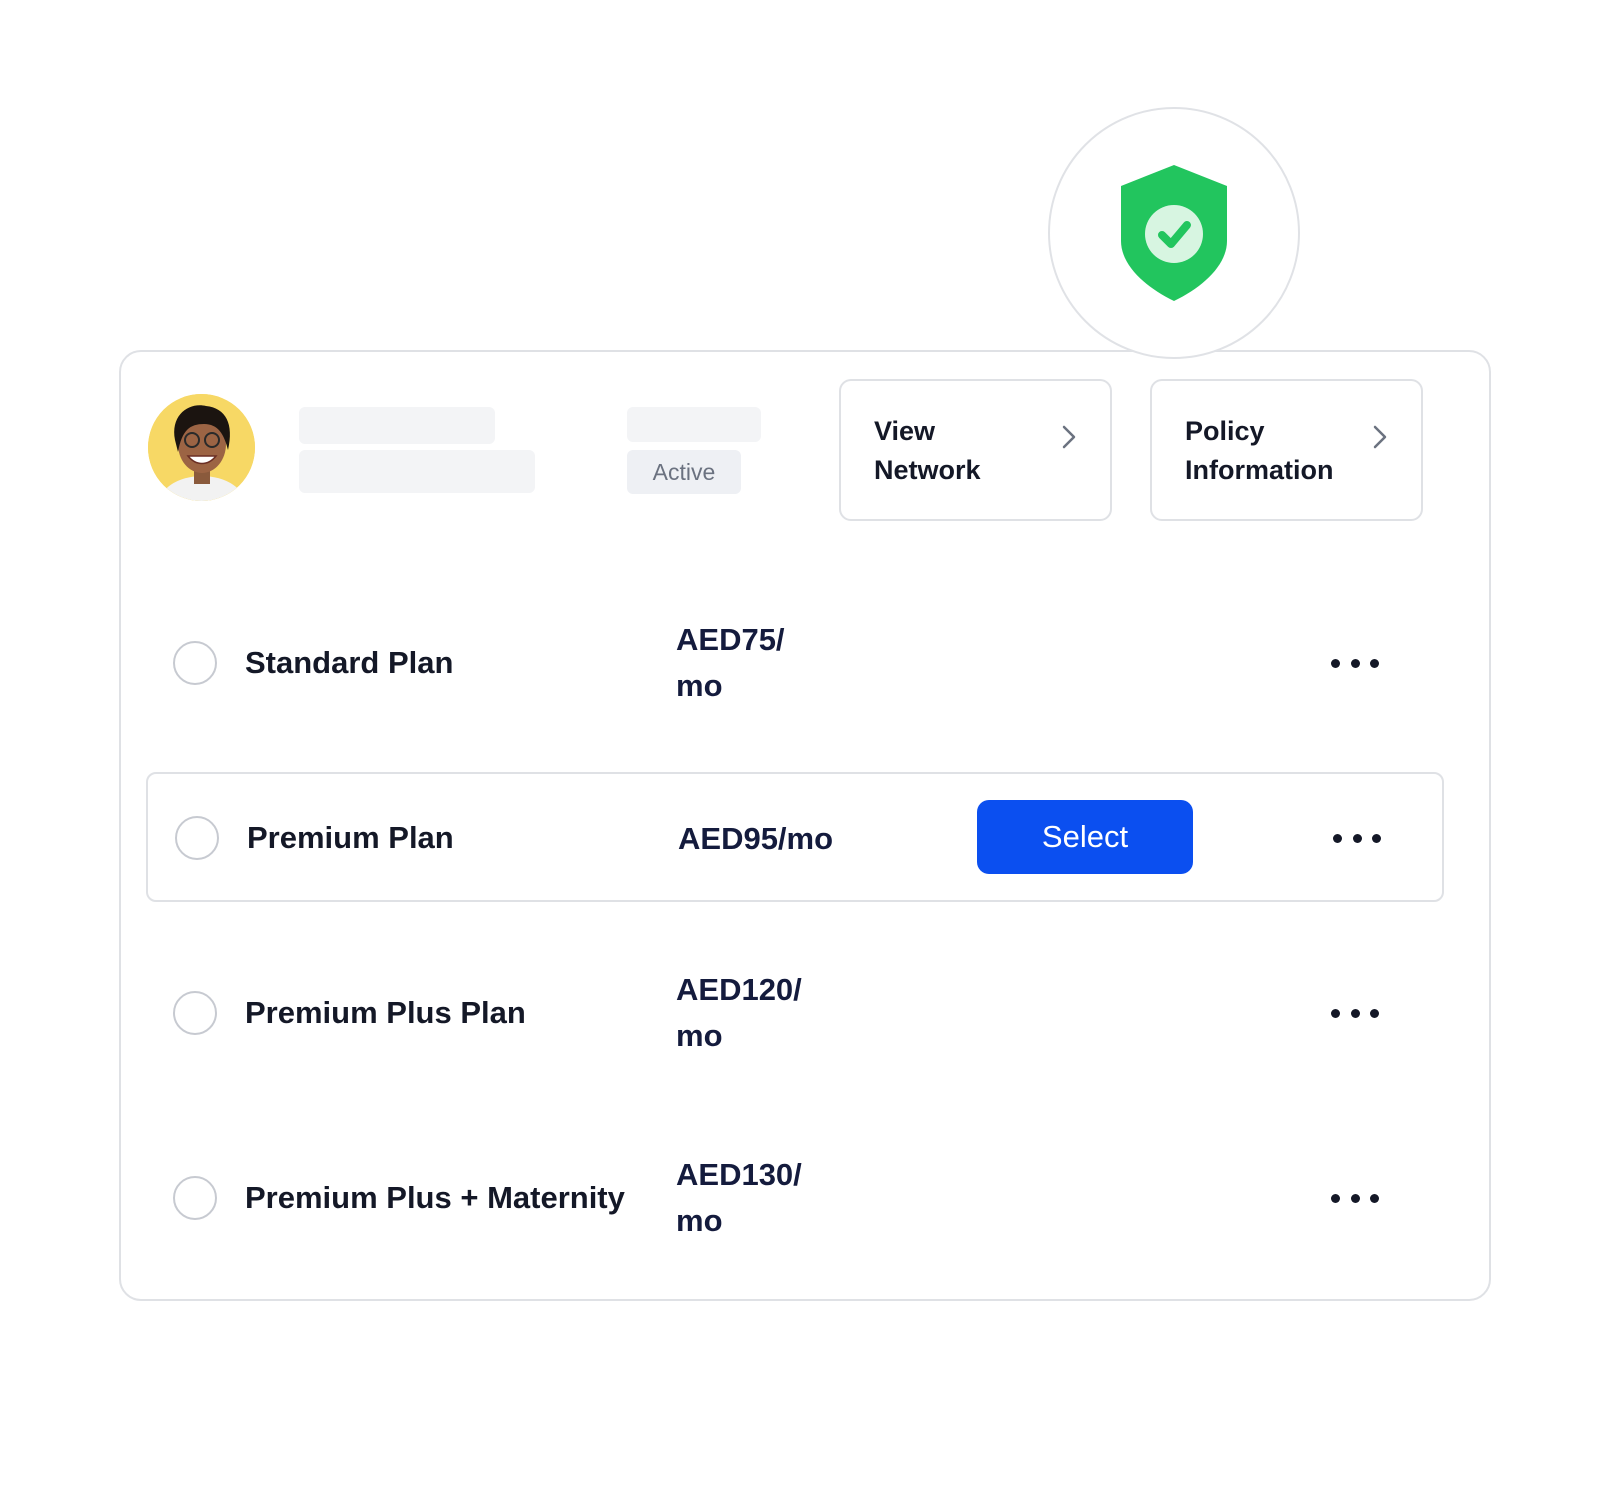 The image size is (1600, 1496). I want to click on shield-check-icon, so click(1174, 233).